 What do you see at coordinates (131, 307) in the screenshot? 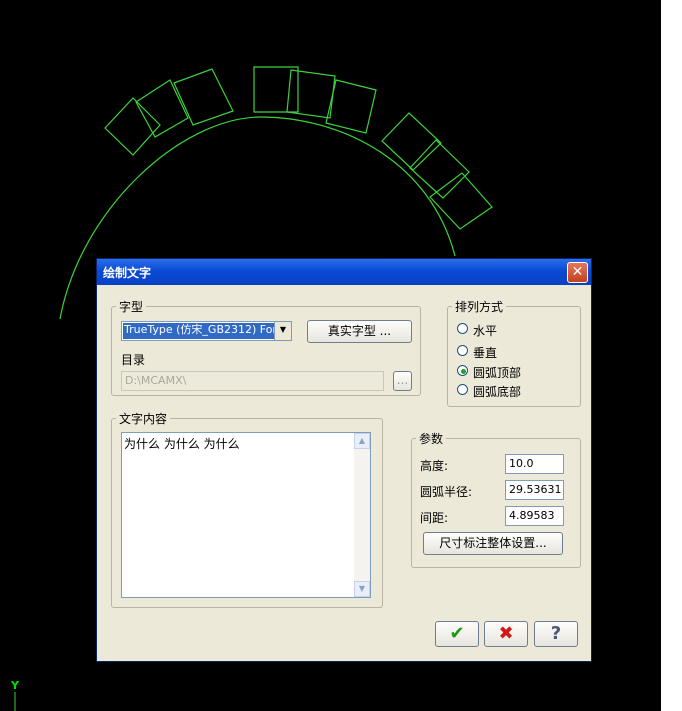
I see `font-group-legend: 字型` at bounding box center [131, 307].